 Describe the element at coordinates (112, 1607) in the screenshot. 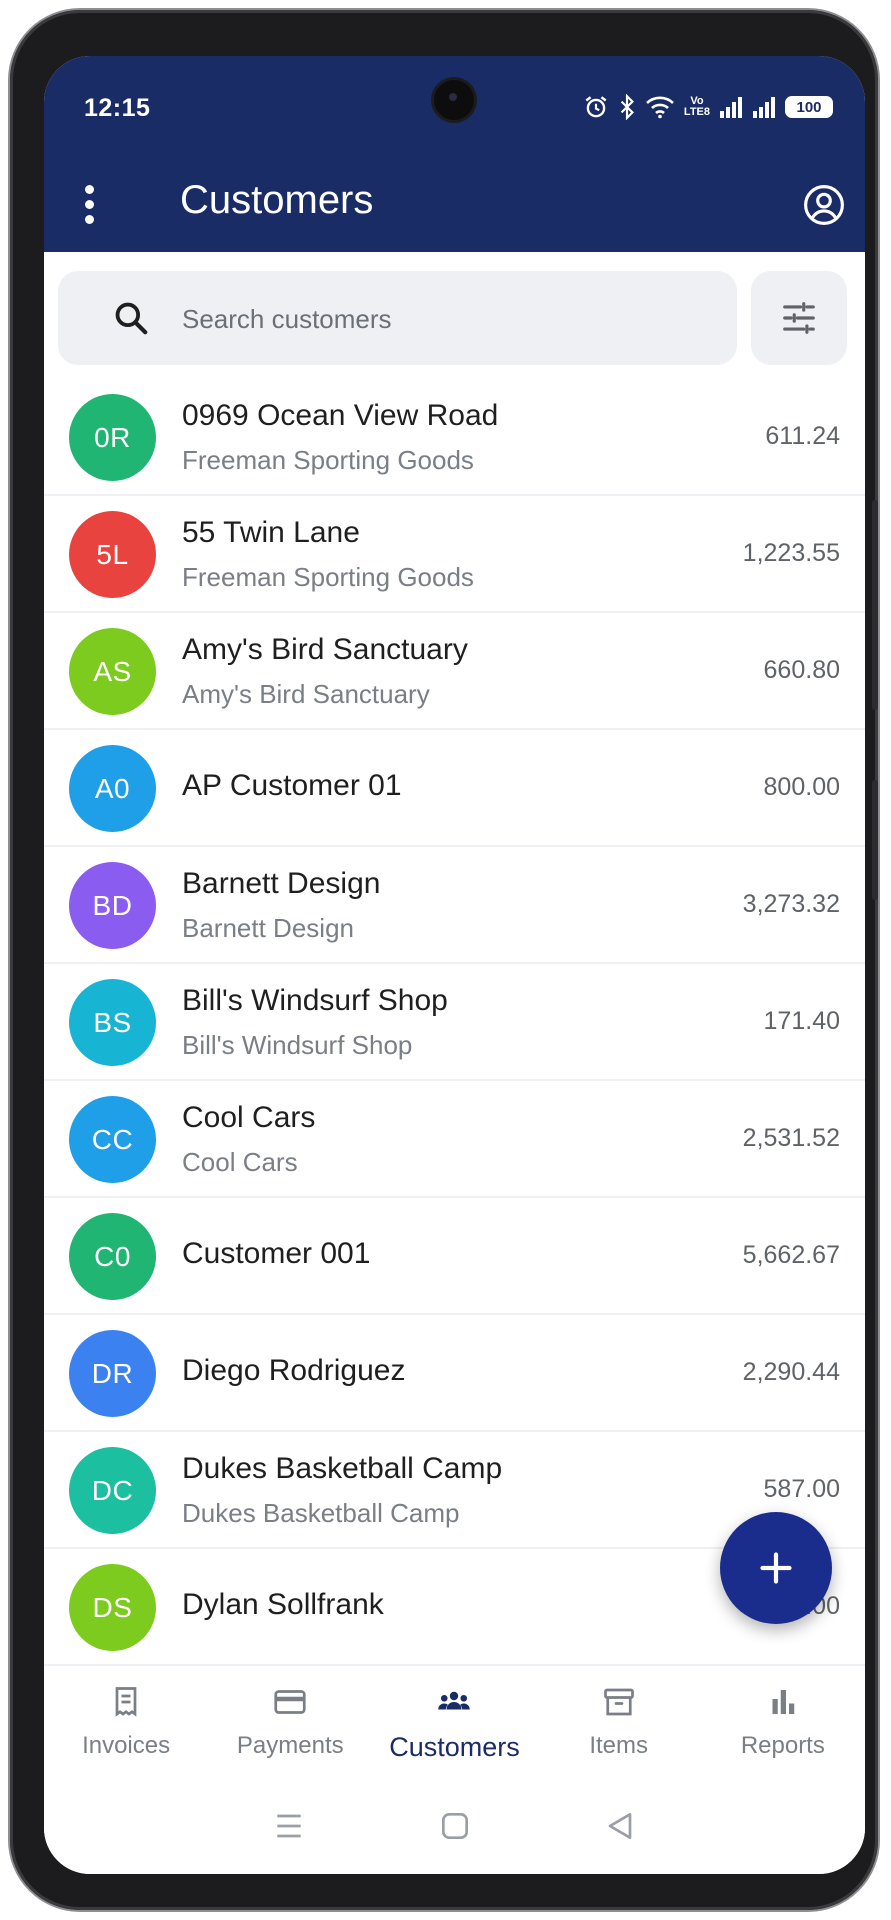

I see `avatar: DS` at that location.